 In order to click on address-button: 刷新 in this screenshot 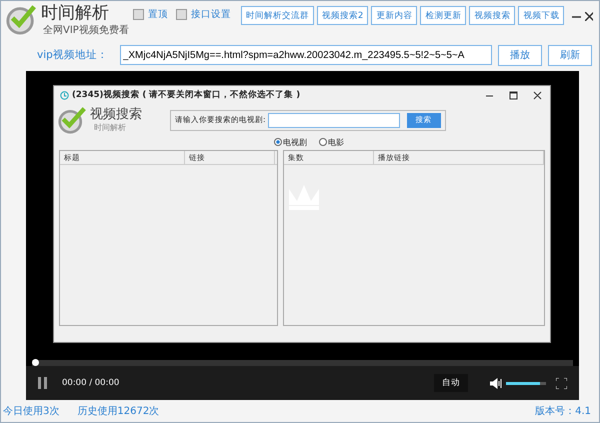, I will do `click(570, 55)`.